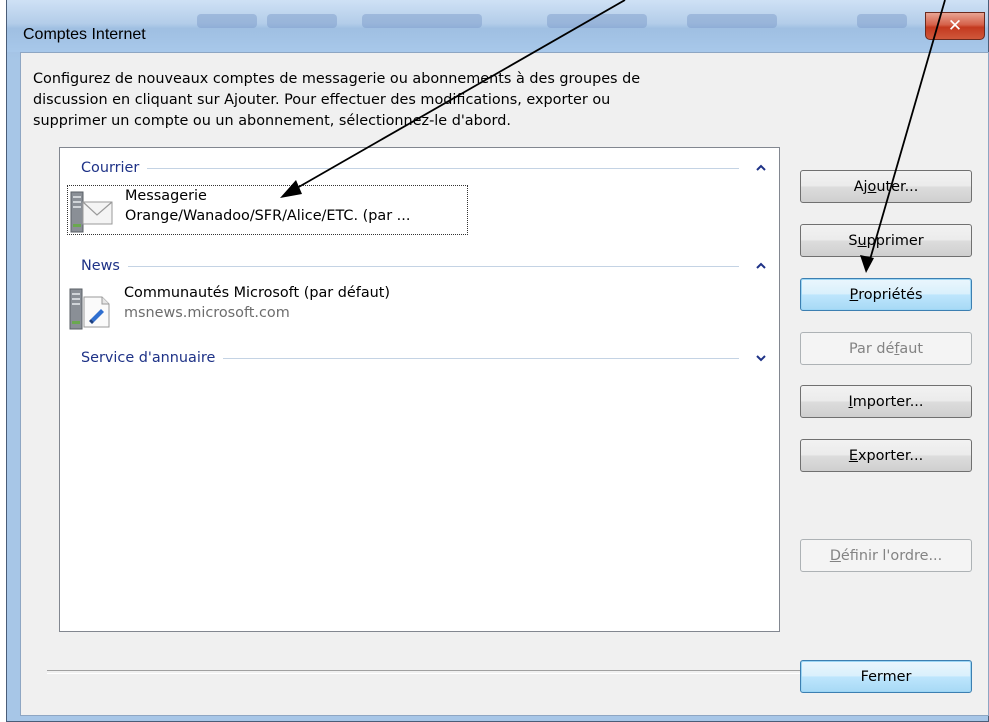  What do you see at coordinates (110, 168) in the screenshot?
I see `group-label: Courrier` at bounding box center [110, 168].